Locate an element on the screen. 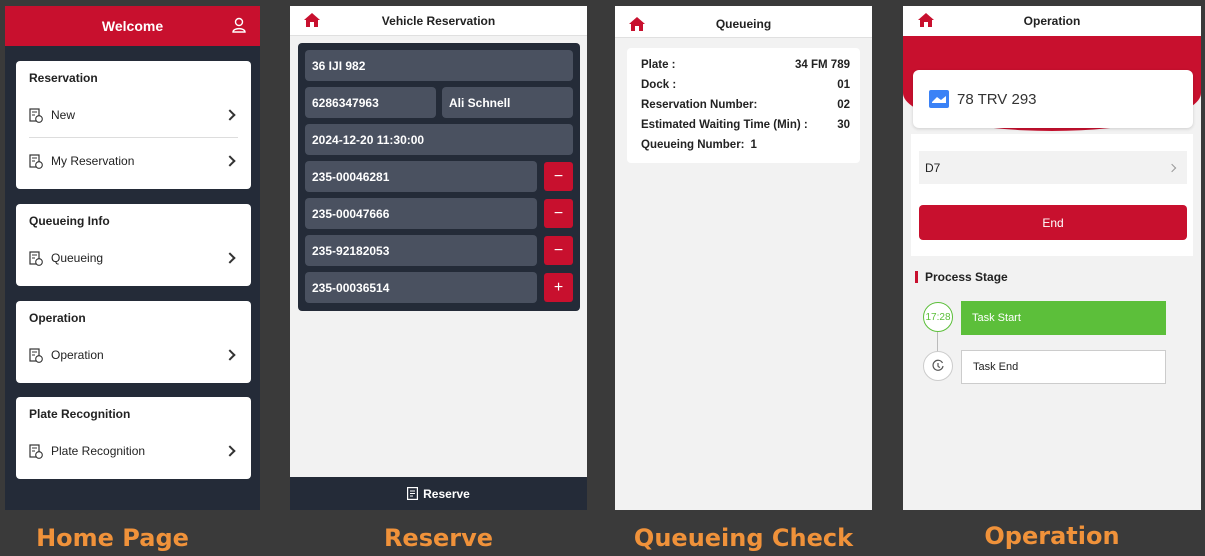 This screenshot has width=1205, height=556. page-title: Queueing is located at coordinates (743, 24).